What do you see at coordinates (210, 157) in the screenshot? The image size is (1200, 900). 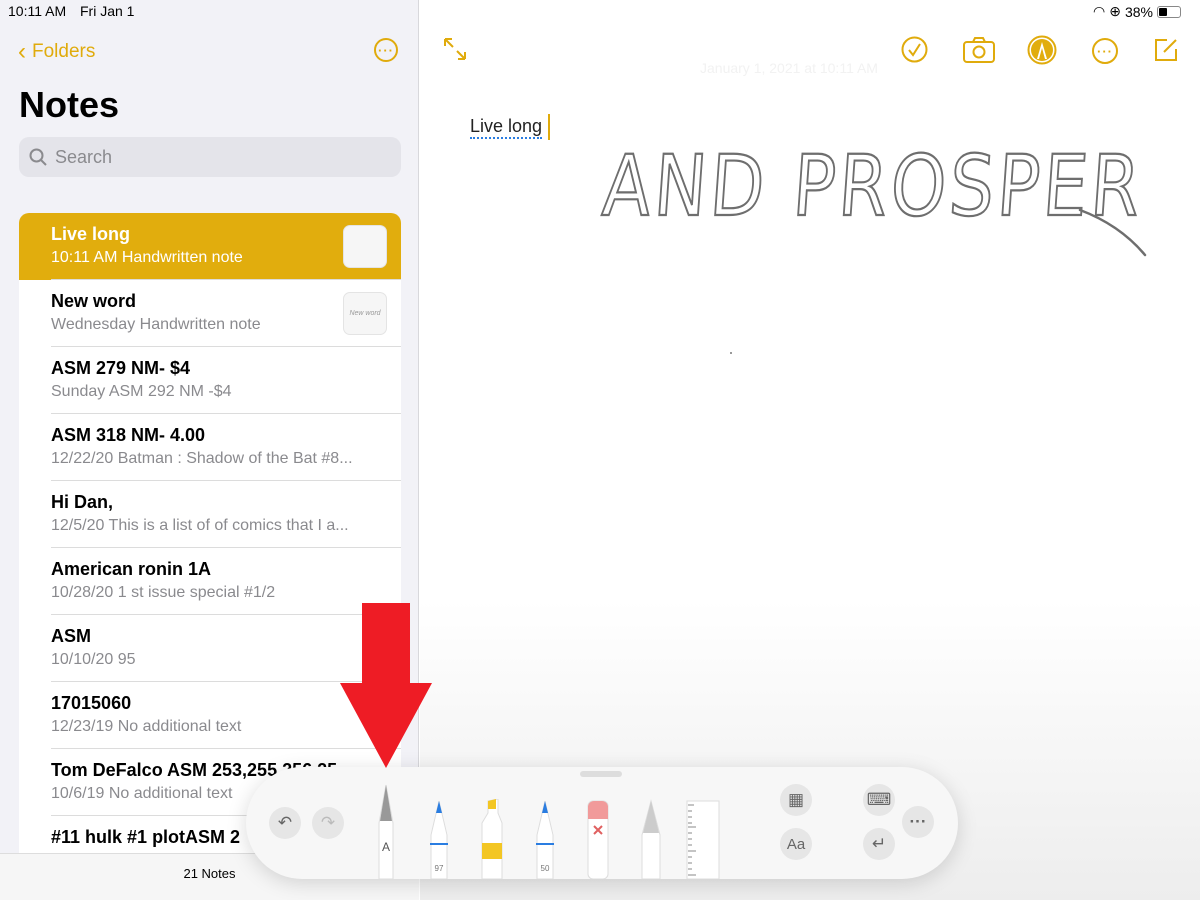 I see `search-input: Search` at bounding box center [210, 157].